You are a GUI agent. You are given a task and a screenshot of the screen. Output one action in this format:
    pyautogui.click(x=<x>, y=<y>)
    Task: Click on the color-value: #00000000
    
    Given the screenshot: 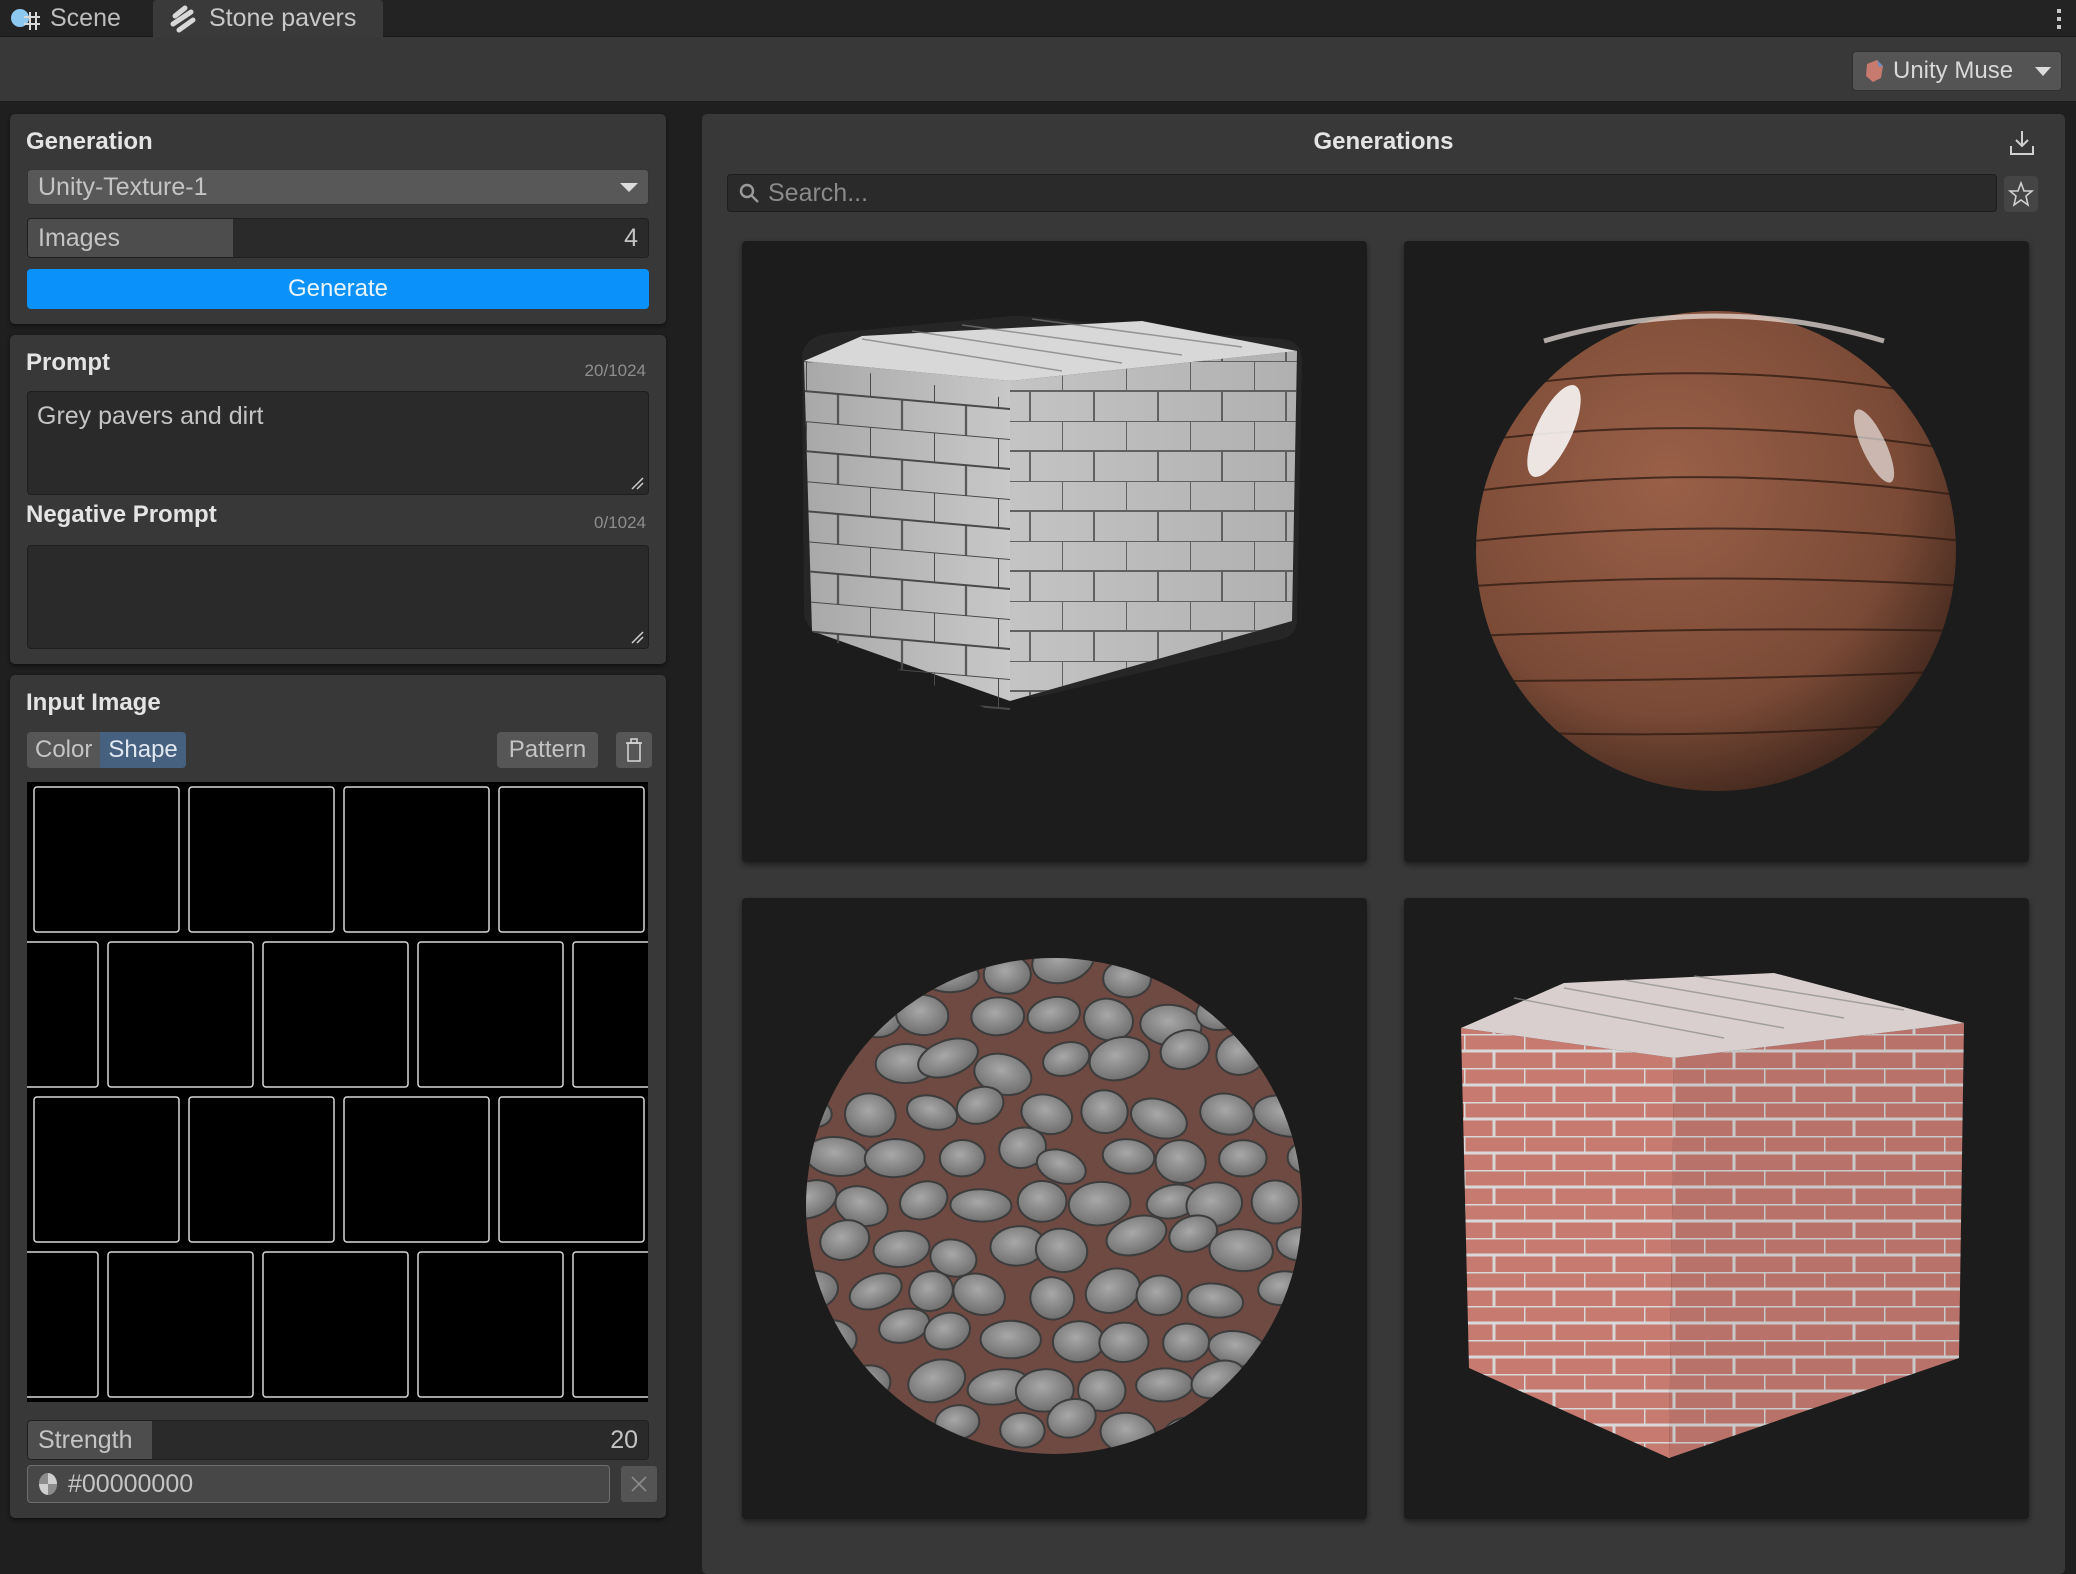 What is the action you would take?
    pyautogui.click(x=131, y=1483)
    